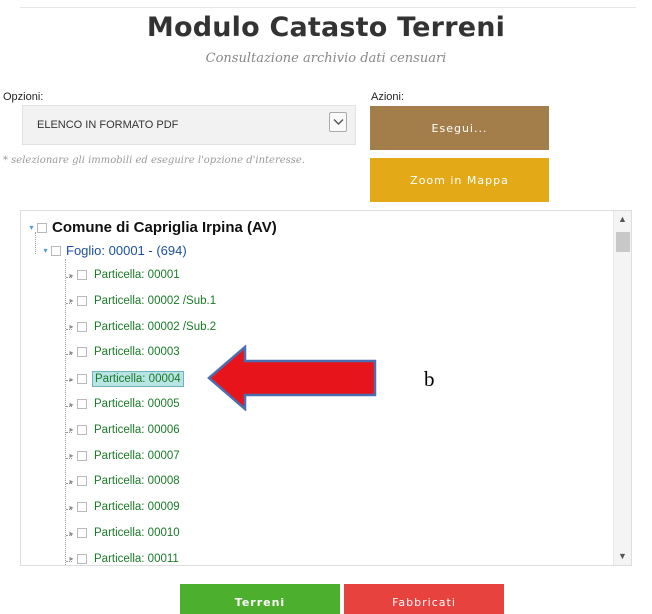 Image resolution: width=652 pixels, height=614 pixels. What do you see at coordinates (138, 379) in the screenshot?
I see `selected-particella-label: Particella: 00004` at bounding box center [138, 379].